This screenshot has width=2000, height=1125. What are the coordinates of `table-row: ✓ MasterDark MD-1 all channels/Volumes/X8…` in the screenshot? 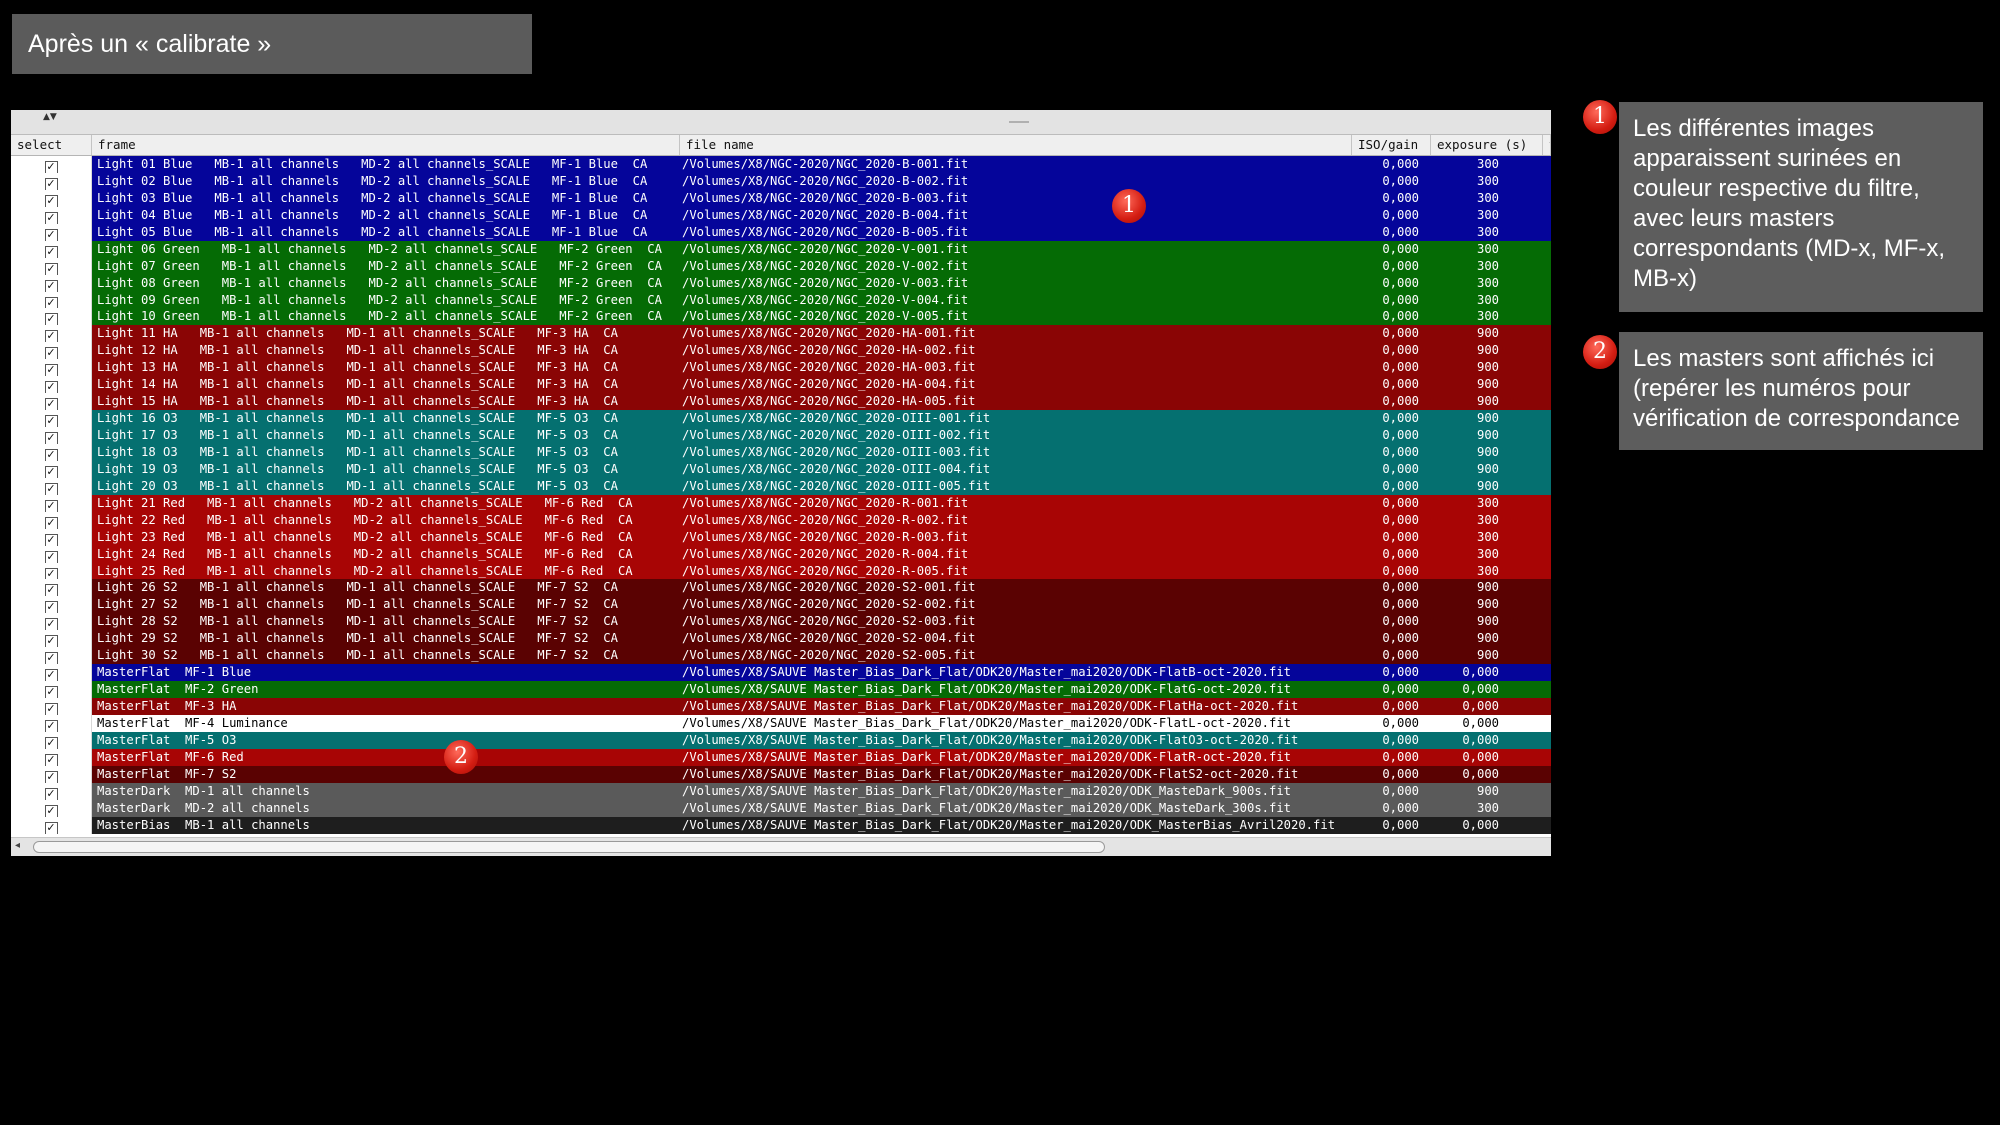 It's located at (781, 791).